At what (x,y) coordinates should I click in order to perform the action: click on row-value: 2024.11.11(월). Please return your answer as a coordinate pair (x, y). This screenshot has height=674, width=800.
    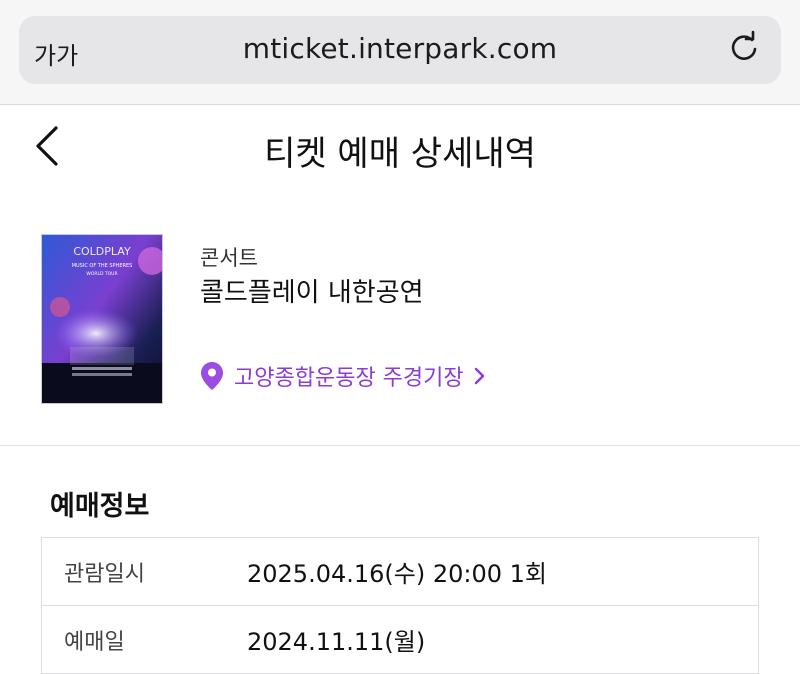
    Looking at the image, I should click on (336, 642).